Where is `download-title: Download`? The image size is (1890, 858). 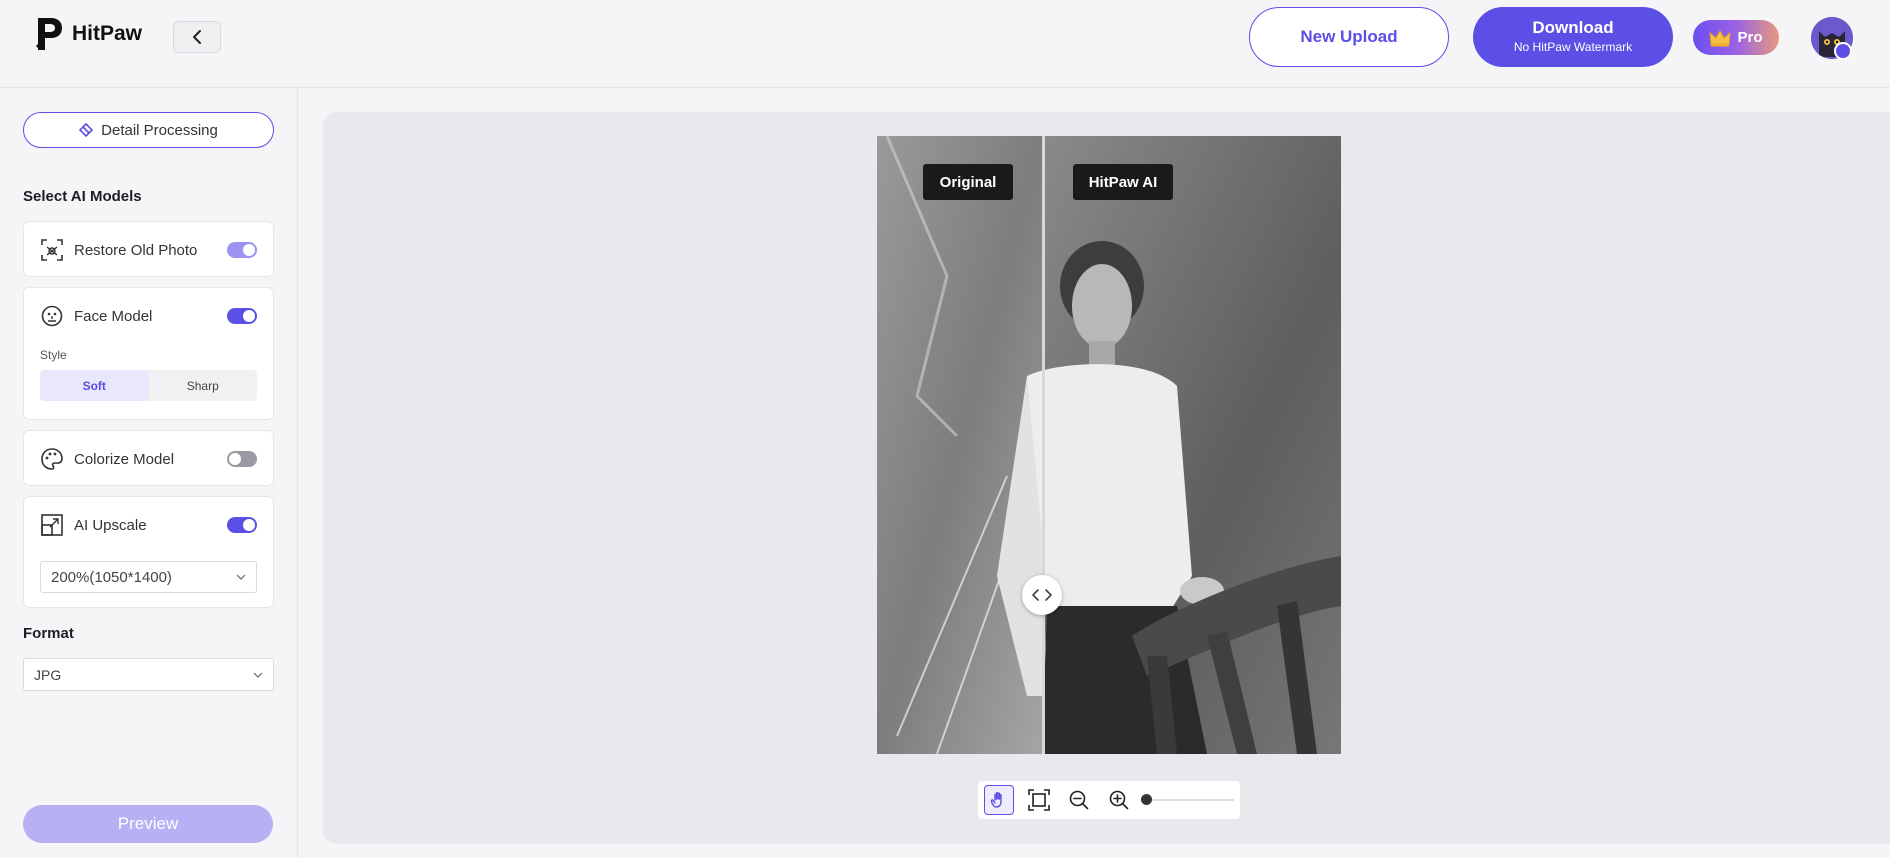 download-title: Download is located at coordinates (1573, 27).